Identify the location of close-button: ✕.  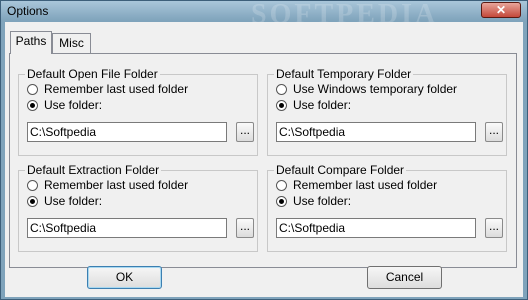
(501, 10).